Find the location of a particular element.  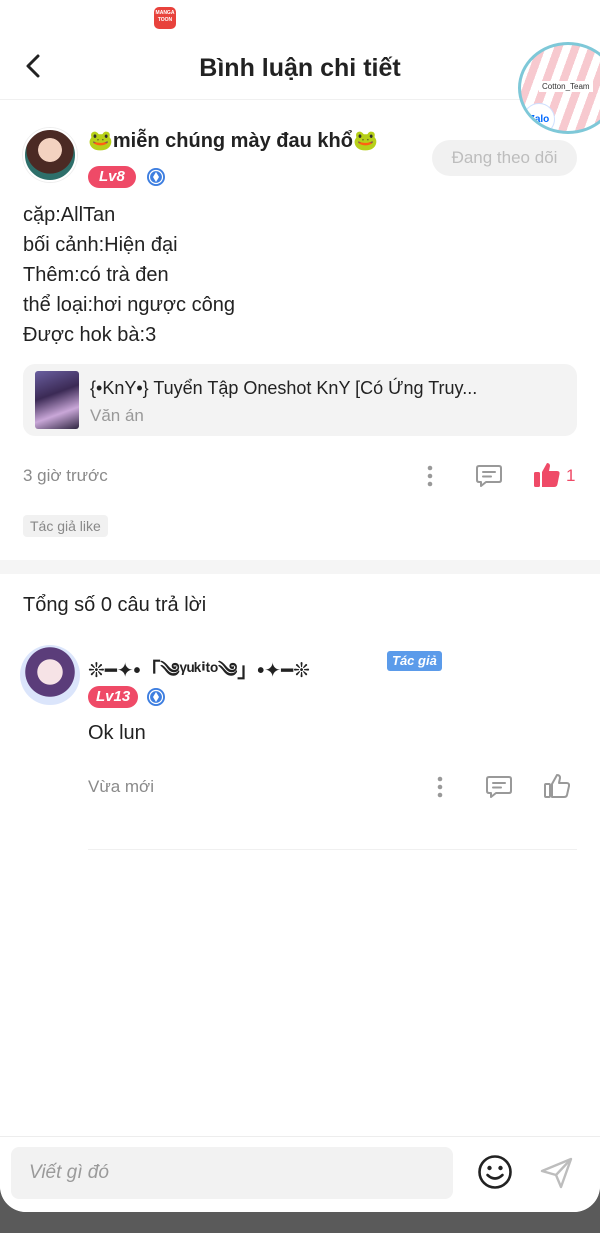

book-cover-image is located at coordinates (57, 400).